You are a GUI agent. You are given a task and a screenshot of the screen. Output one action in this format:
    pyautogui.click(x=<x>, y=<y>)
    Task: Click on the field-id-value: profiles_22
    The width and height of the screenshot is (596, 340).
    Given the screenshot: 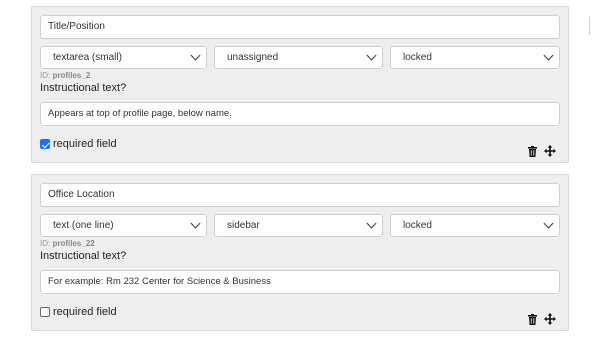 What is the action you would take?
    pyautogui.click(x=73, y=243)
    